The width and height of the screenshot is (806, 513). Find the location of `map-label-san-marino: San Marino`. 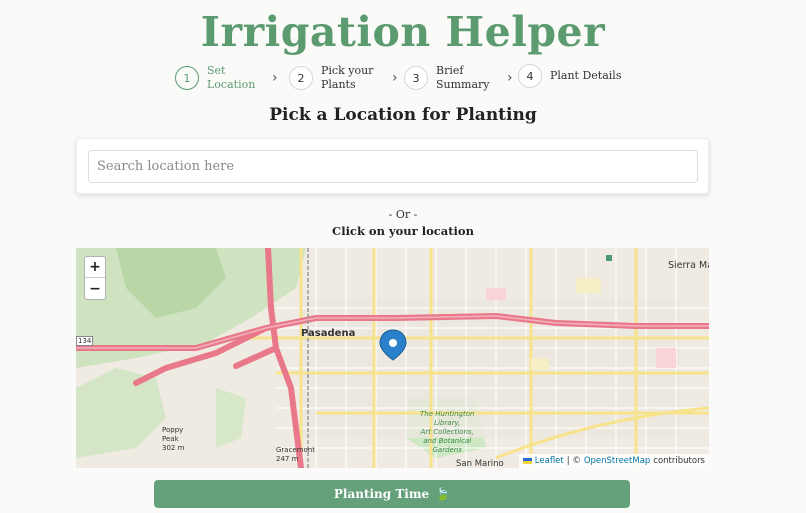

map-label-san-marino: San Marino is located at coordinates (480, 463).